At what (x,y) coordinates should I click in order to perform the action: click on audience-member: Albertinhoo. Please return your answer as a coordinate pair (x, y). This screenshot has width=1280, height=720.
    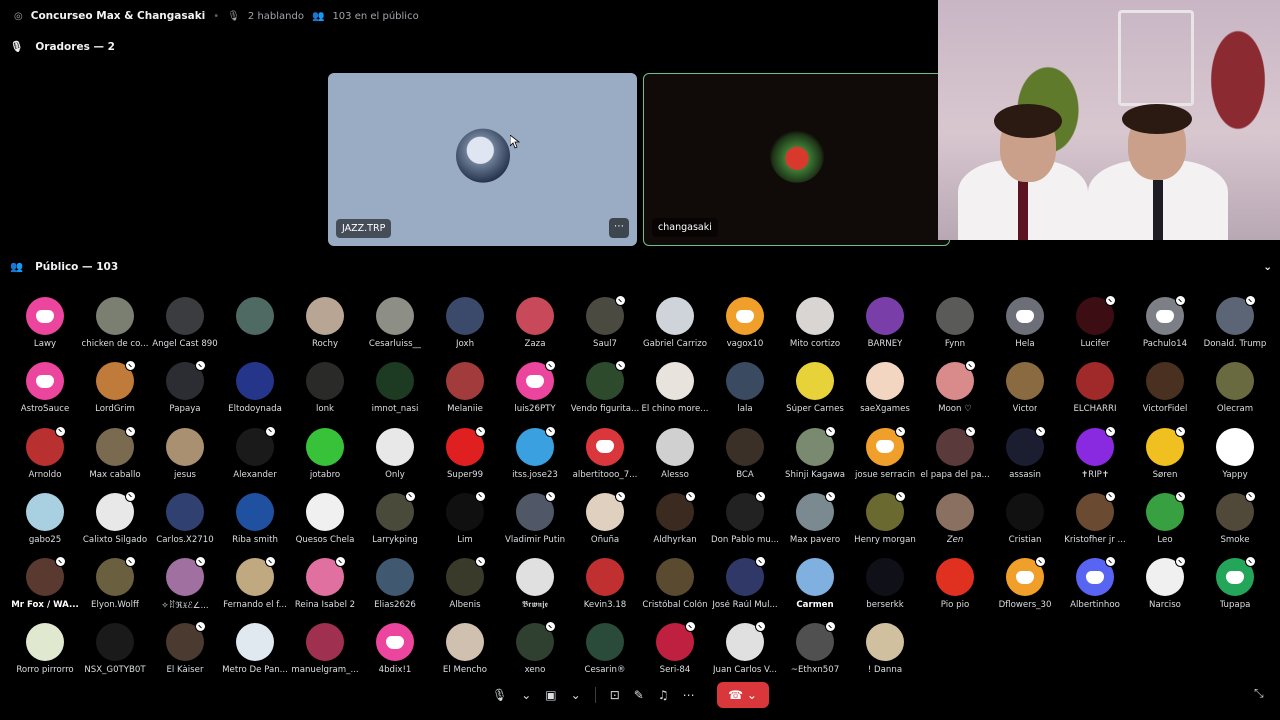
    Looking at the image, I should click on (1095, 589).